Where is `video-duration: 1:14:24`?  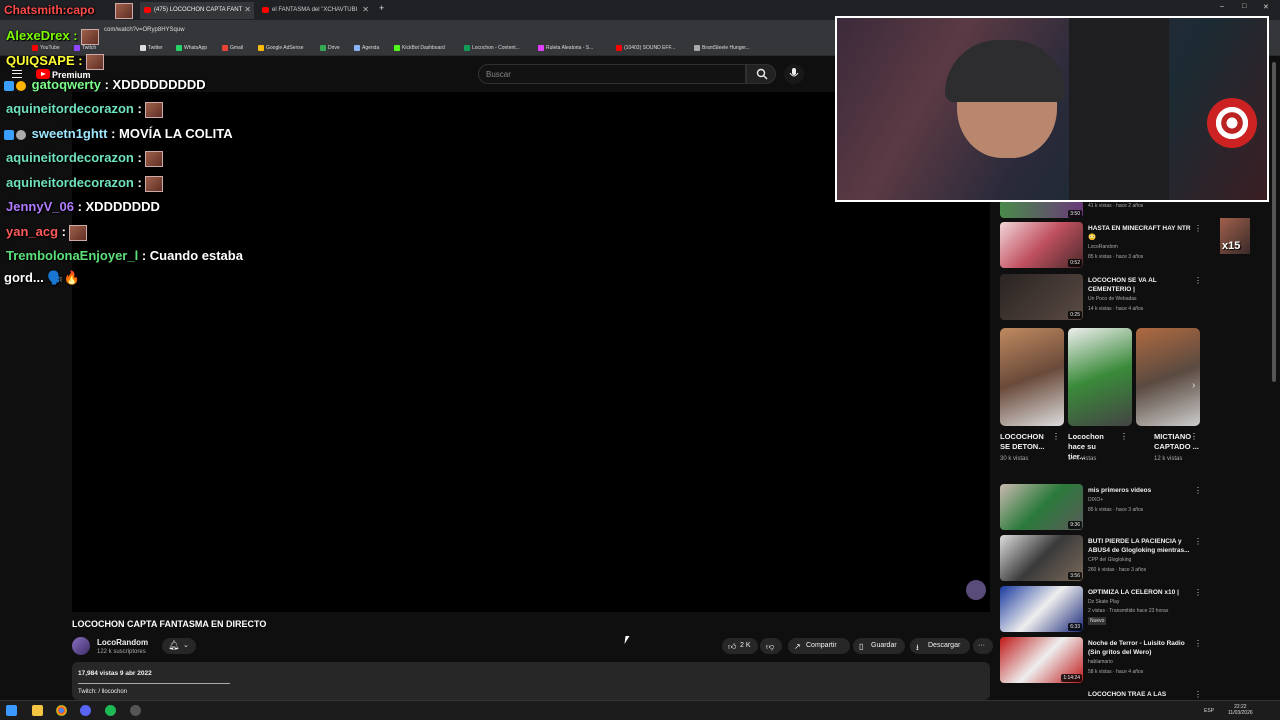 video-duration: 1:14:24 is located at coordinates (1071, 678).